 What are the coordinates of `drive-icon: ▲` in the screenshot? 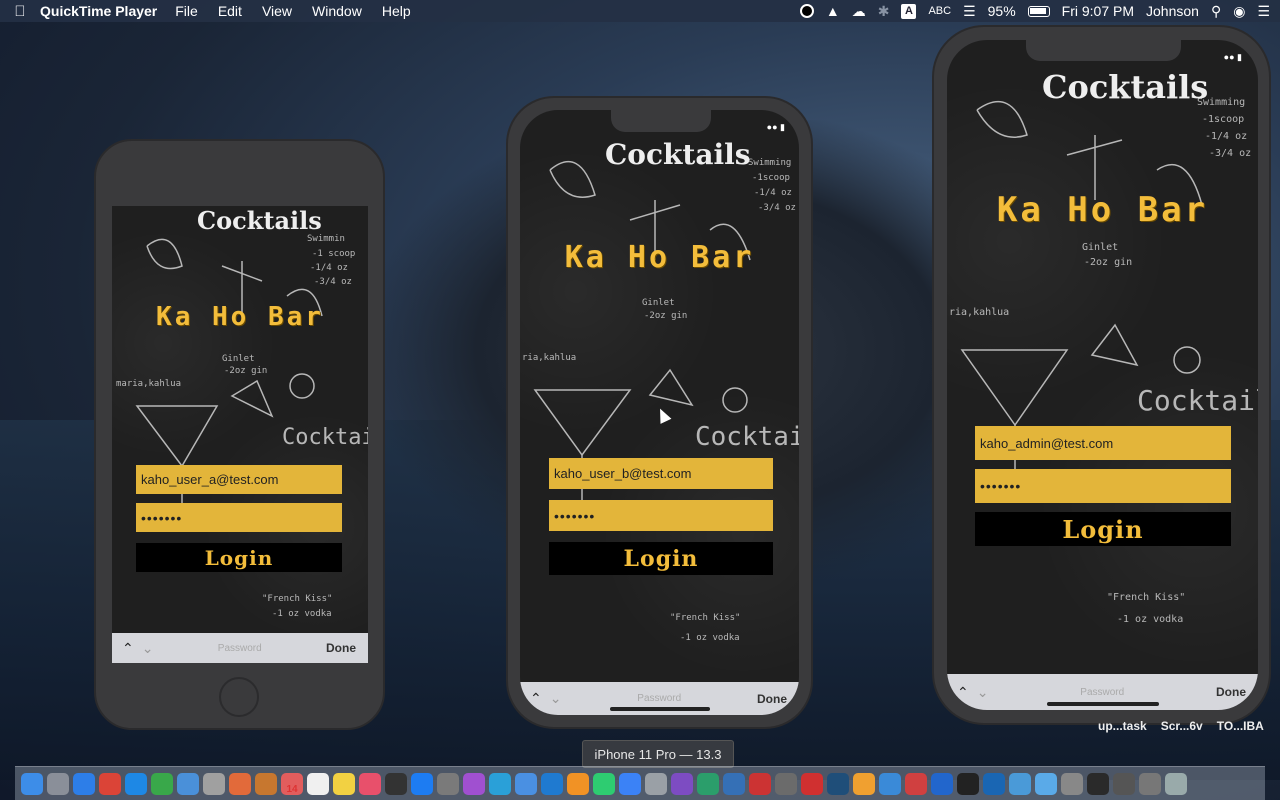 It's located at (833, 11).